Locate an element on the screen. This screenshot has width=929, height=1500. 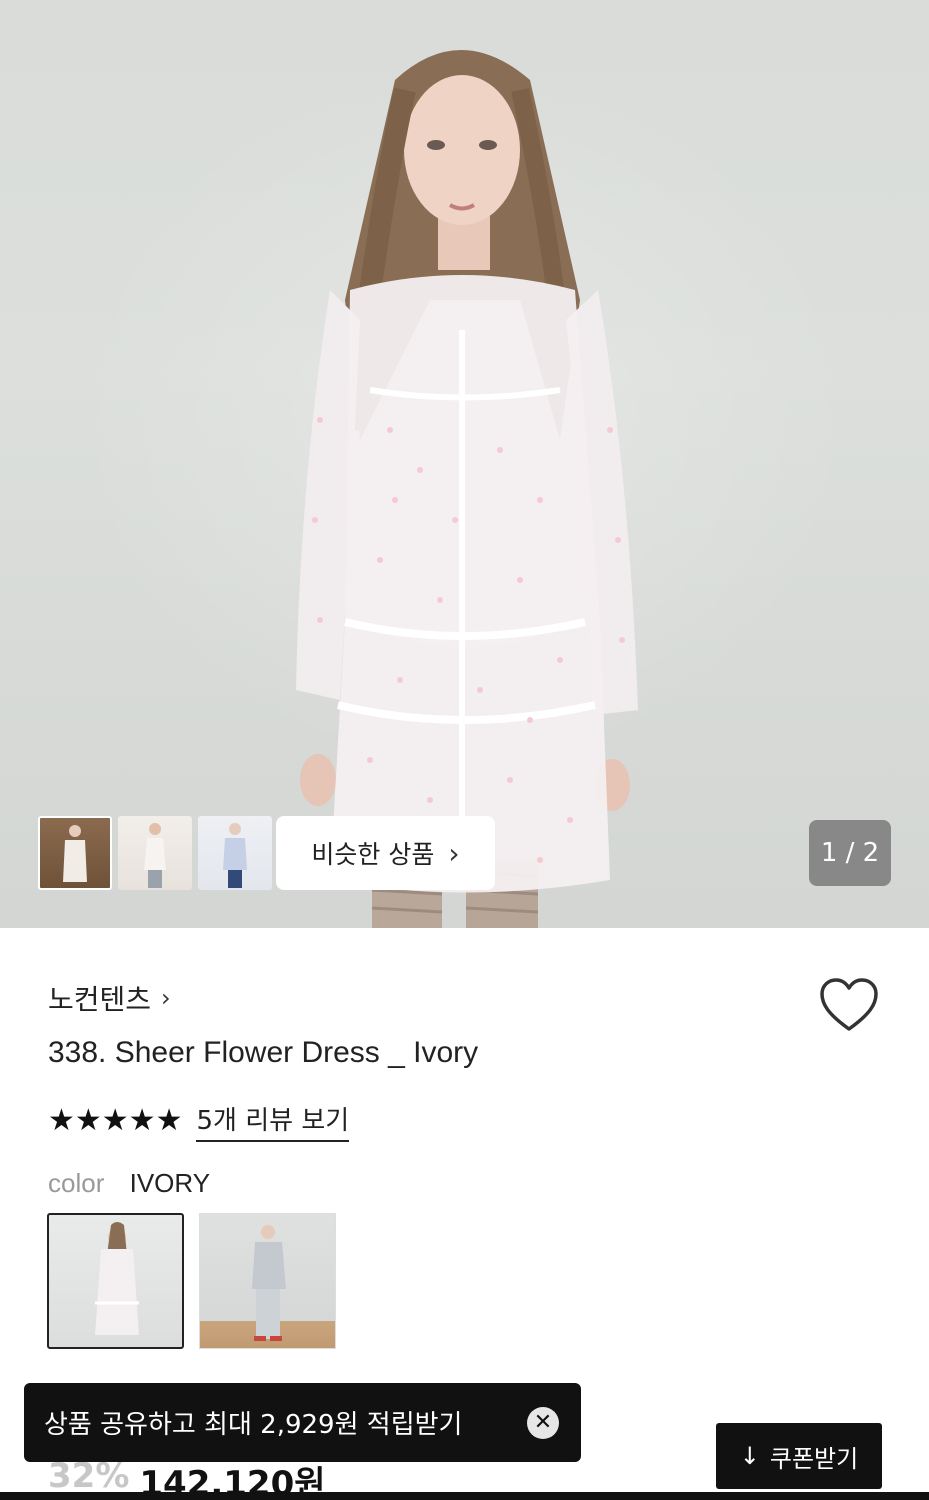
image-page-indicator: 1 / 2 is located at coordinates (850, 853).